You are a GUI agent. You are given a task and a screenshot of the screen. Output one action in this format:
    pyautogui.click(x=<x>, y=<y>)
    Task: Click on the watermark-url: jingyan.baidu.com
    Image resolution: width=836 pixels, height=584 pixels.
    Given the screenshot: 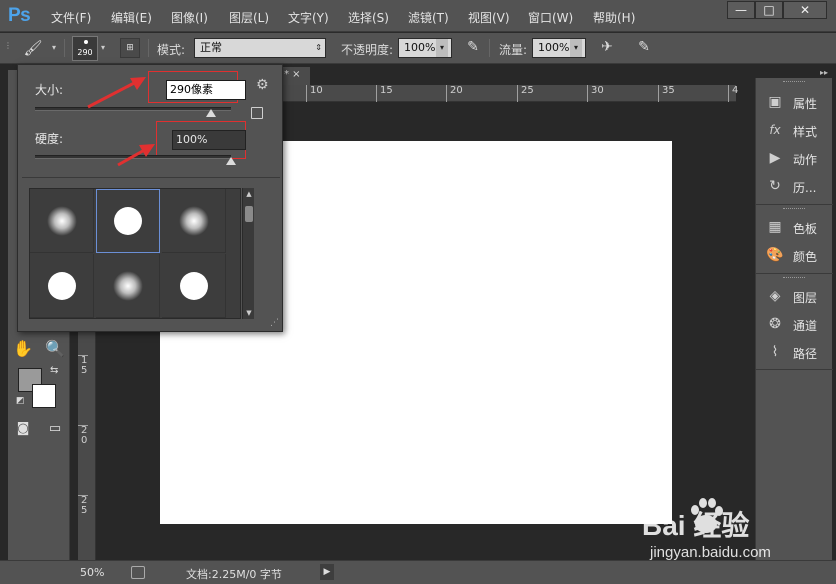 What is the action you would take?
    pyautogui.click(x=710, y=552)
    